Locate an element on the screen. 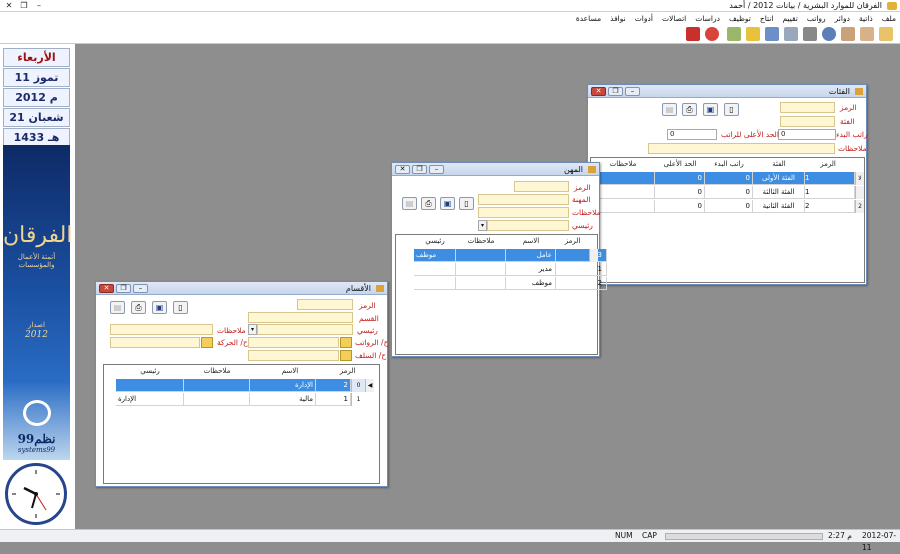  window-icon is located at coordinates (859, 91).